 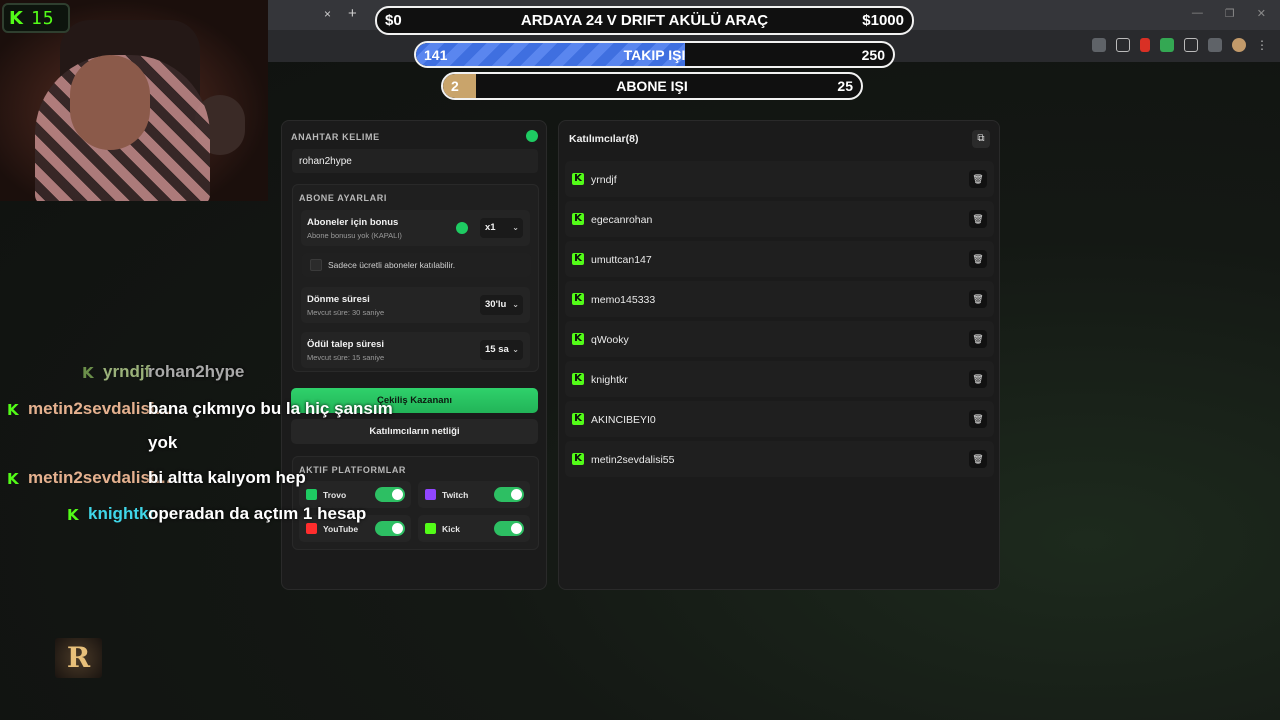 What do you see at coordinates (311, 528) in the screenshot?
I see `youtube-icon` at bounding box center [311, 528].